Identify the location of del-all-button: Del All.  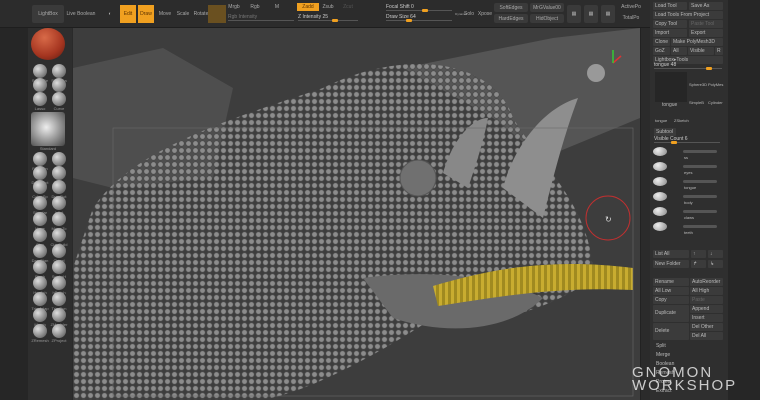
(706, 336).